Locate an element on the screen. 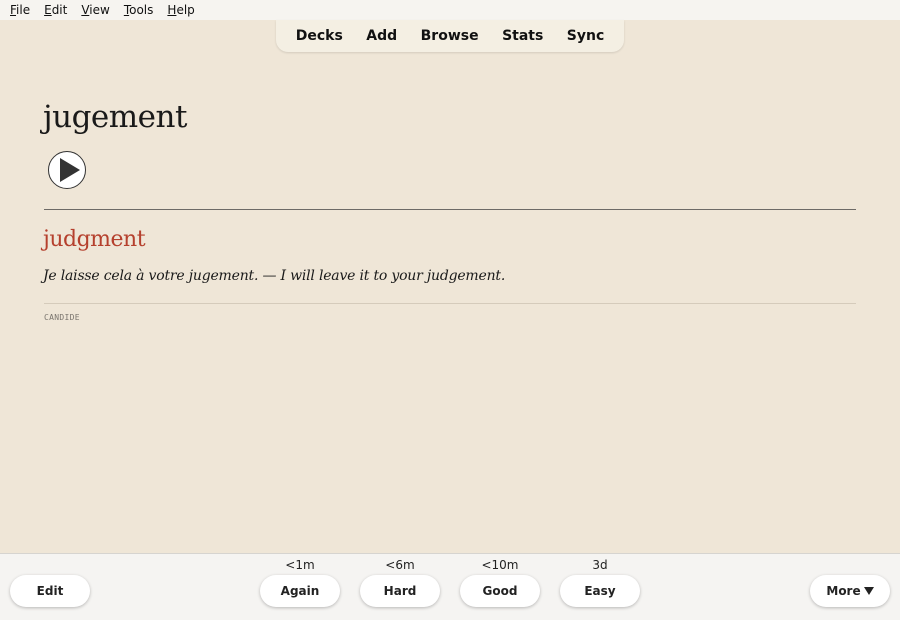 The image size is (900, 620). source-divider is located at coordinates (450, 303).